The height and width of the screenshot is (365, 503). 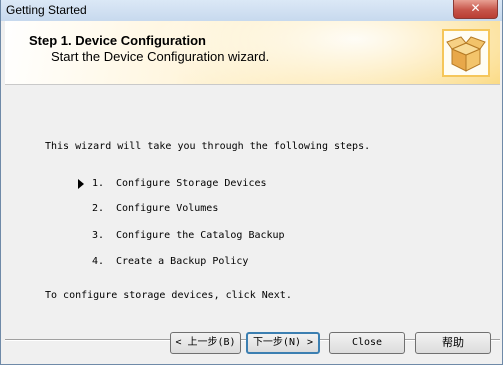 I want to click on step-item: 4. Create a Backup Policy, so click(x=170, y=261).